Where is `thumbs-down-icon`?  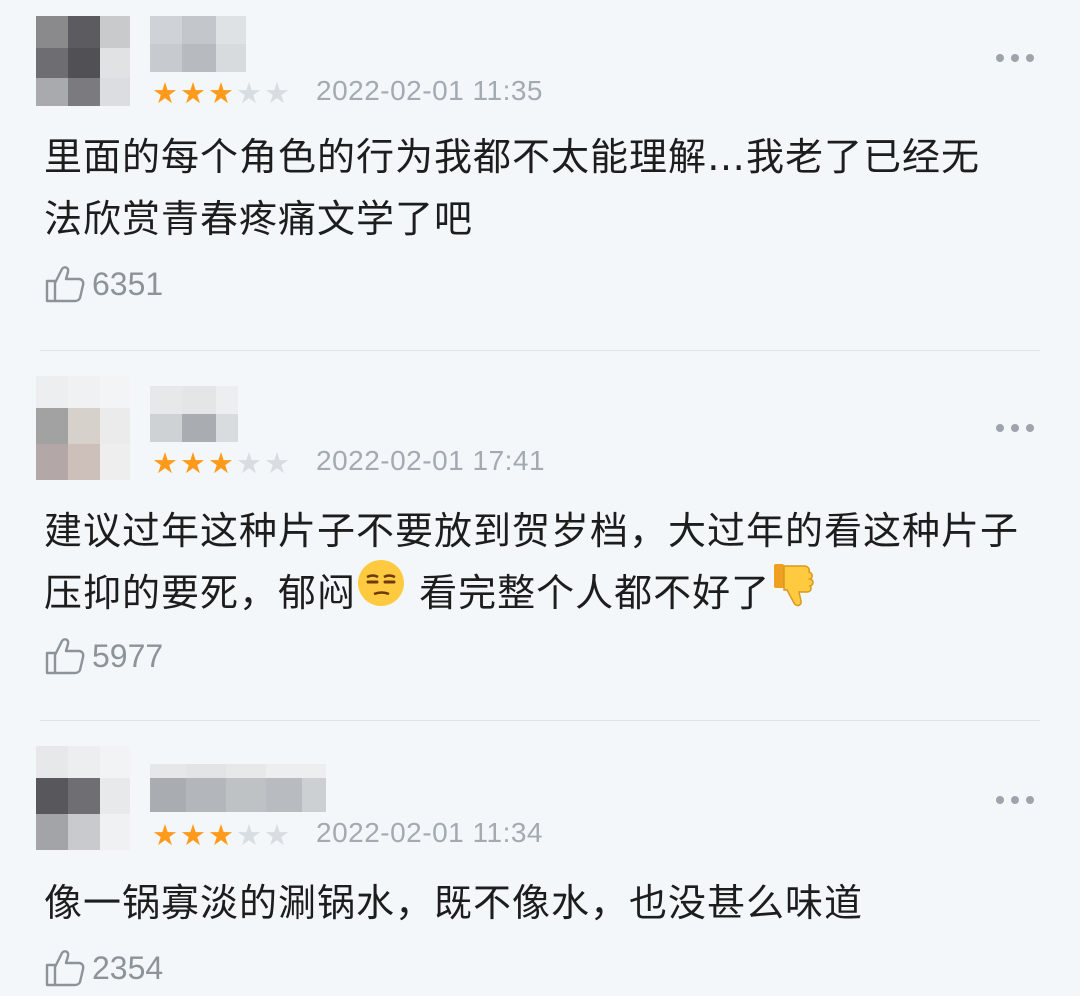 thumbs-down-icon is located at coordinates (795, 592).